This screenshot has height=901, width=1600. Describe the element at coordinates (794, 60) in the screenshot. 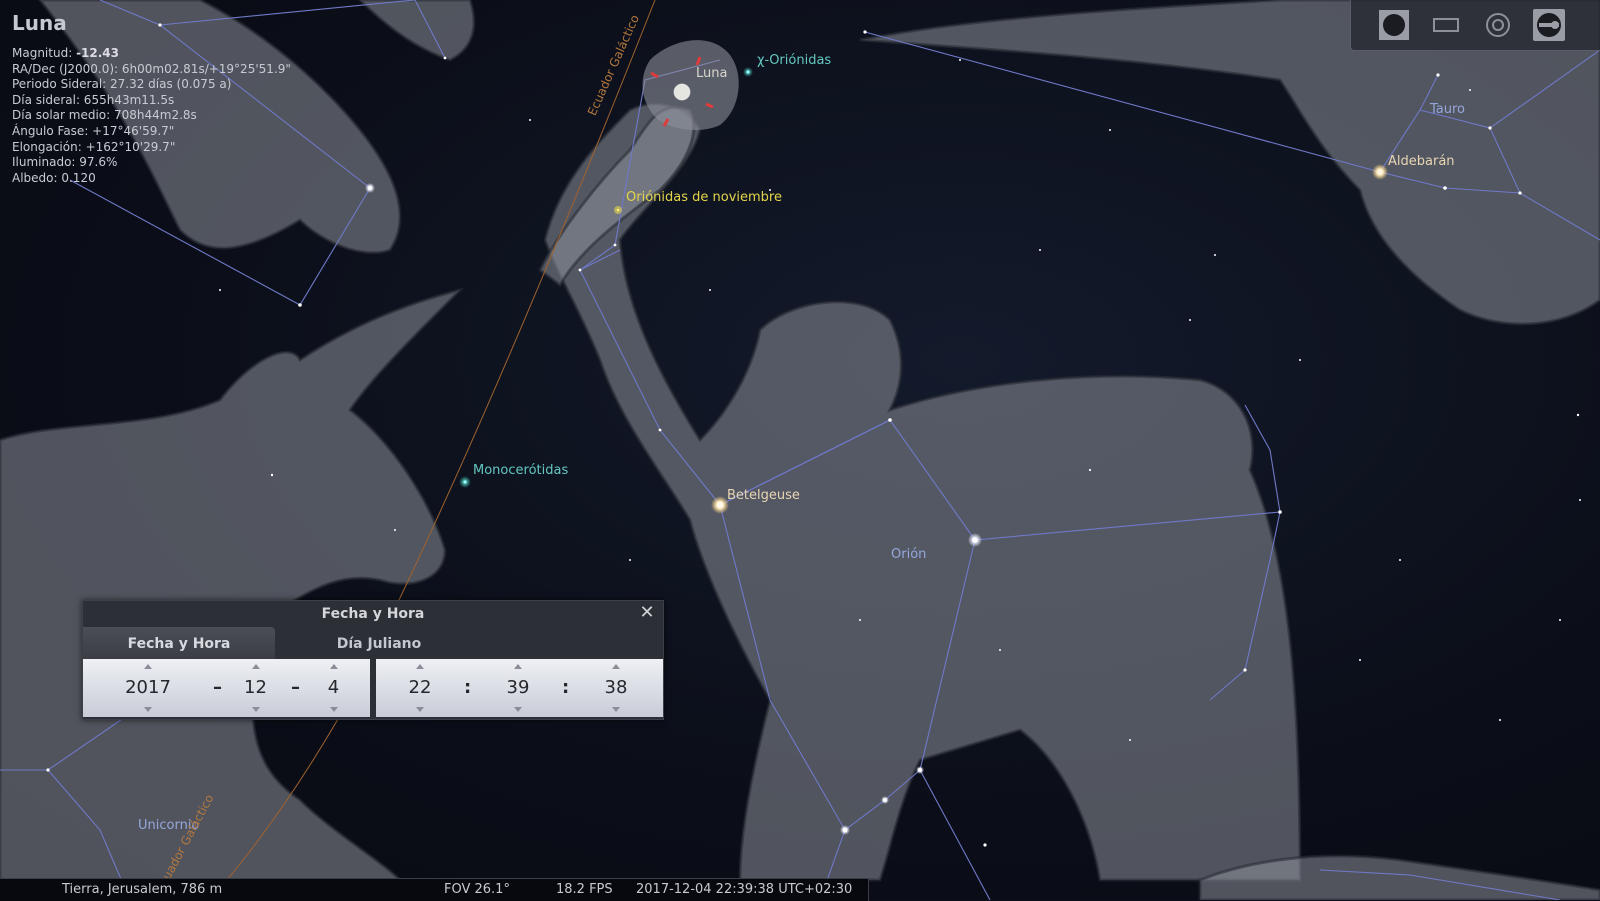

I see `chi-orionids-label: χ-Oriónidas` at that location.